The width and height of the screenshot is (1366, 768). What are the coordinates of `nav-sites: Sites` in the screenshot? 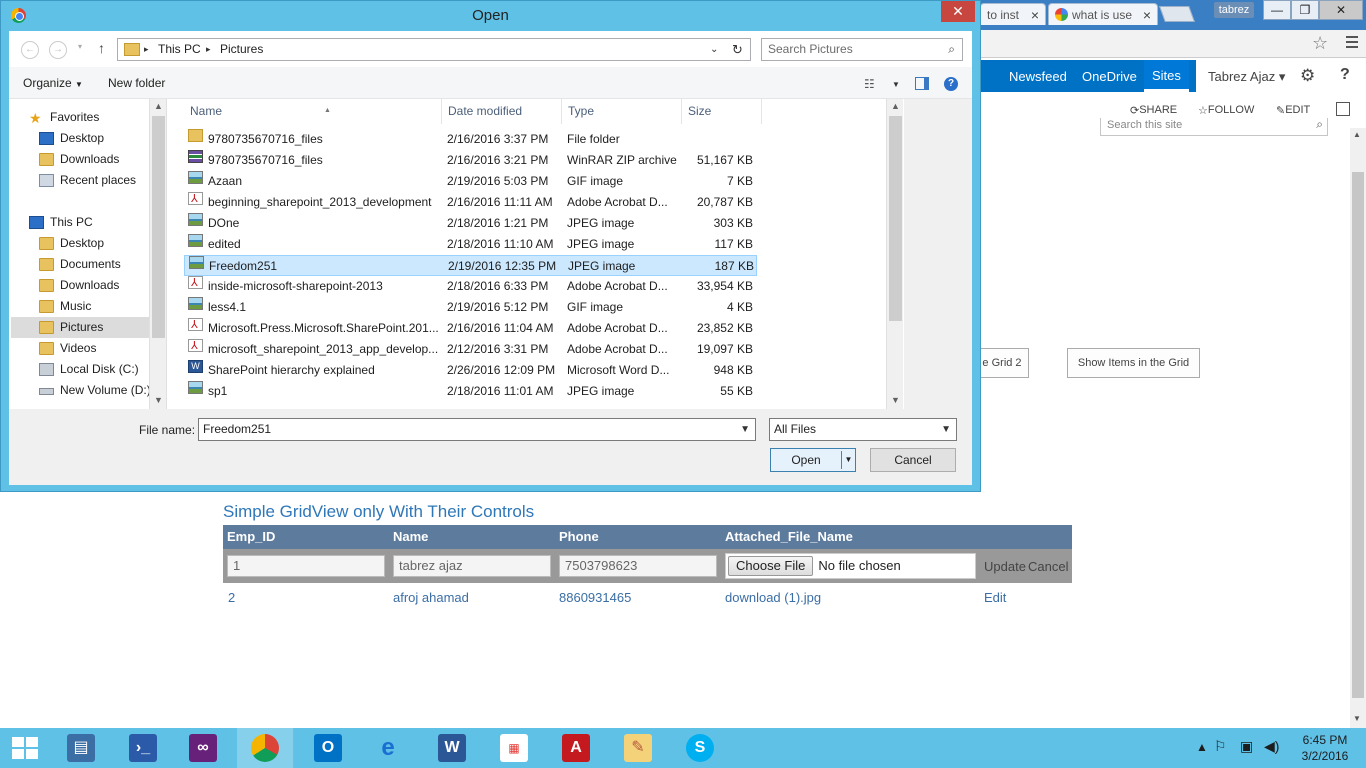 It's located at (1166, 76).